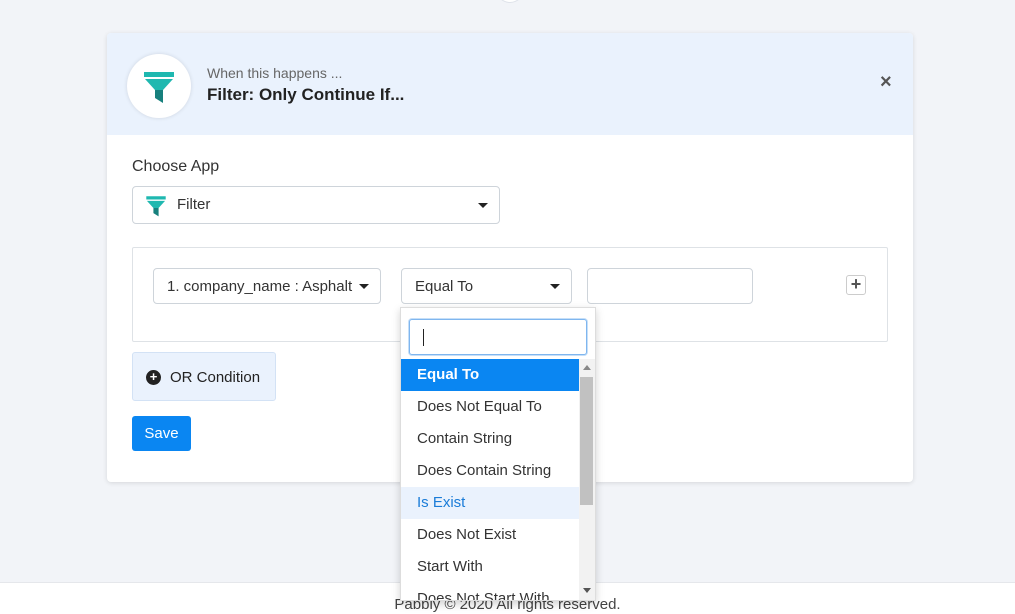 Image resolution: width=1015 pixels, height=614 pixels. What do you see at coordinates (587, 367) in the screenshot?
I see `scroll-up-arrow-icon` at bounding box center [587, 367].